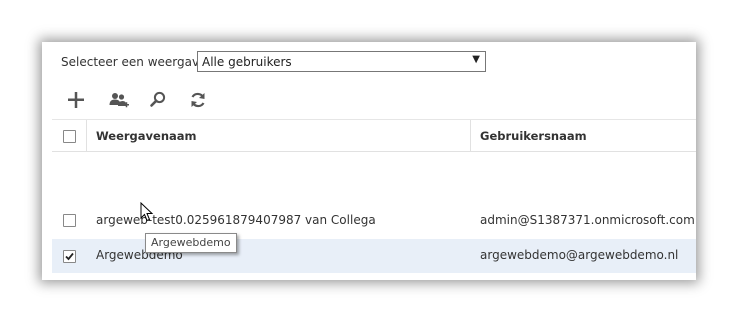 Image resolution: width=738 pixels, height=323 pixels. I want to click on dropdown-arrow-icon: ▼, so click(476, 59).